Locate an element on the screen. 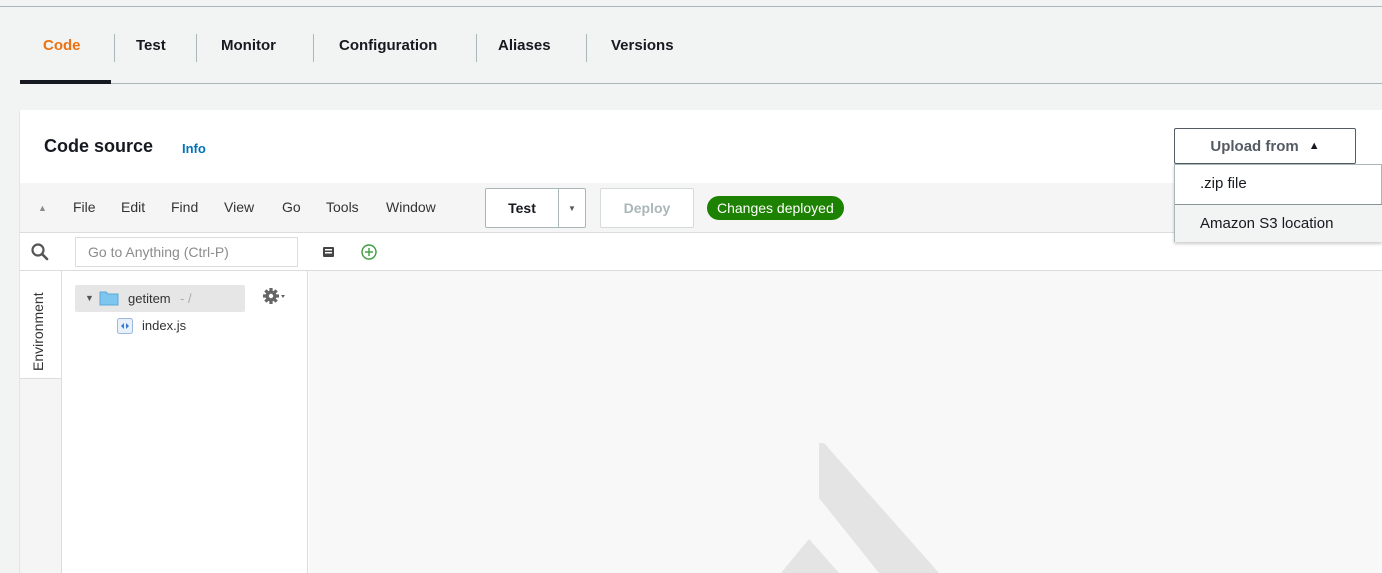 This screenshot has width=1382, height=573. go-to-anything-input is located at coordinates (186, 252).